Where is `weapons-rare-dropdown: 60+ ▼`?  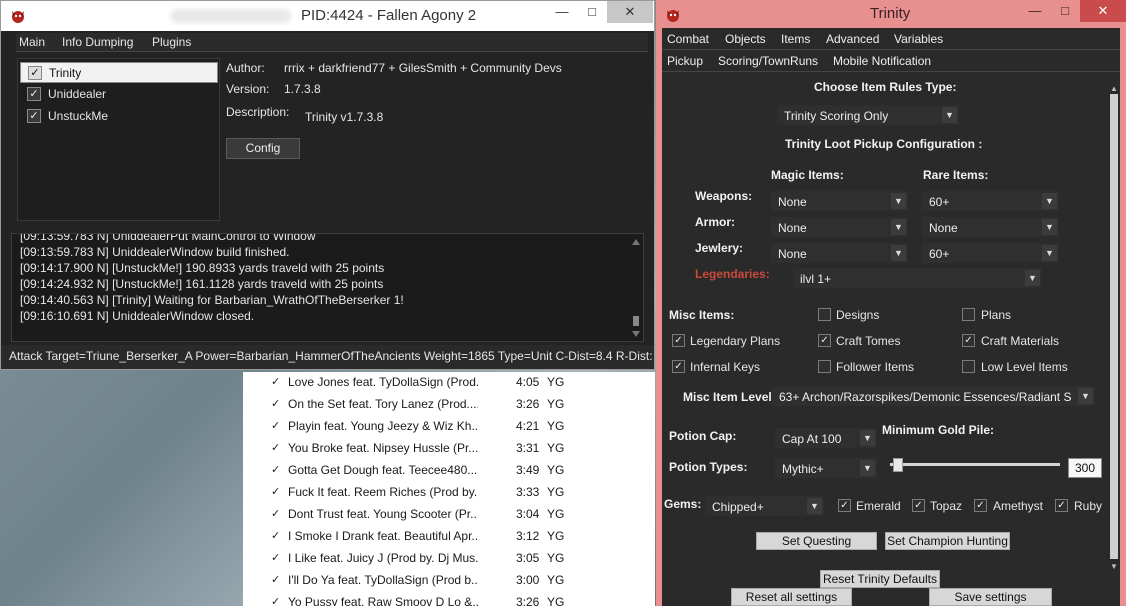 weapons-rare-dropdown: 60+ ▼ is located at coordinates (990, 201).